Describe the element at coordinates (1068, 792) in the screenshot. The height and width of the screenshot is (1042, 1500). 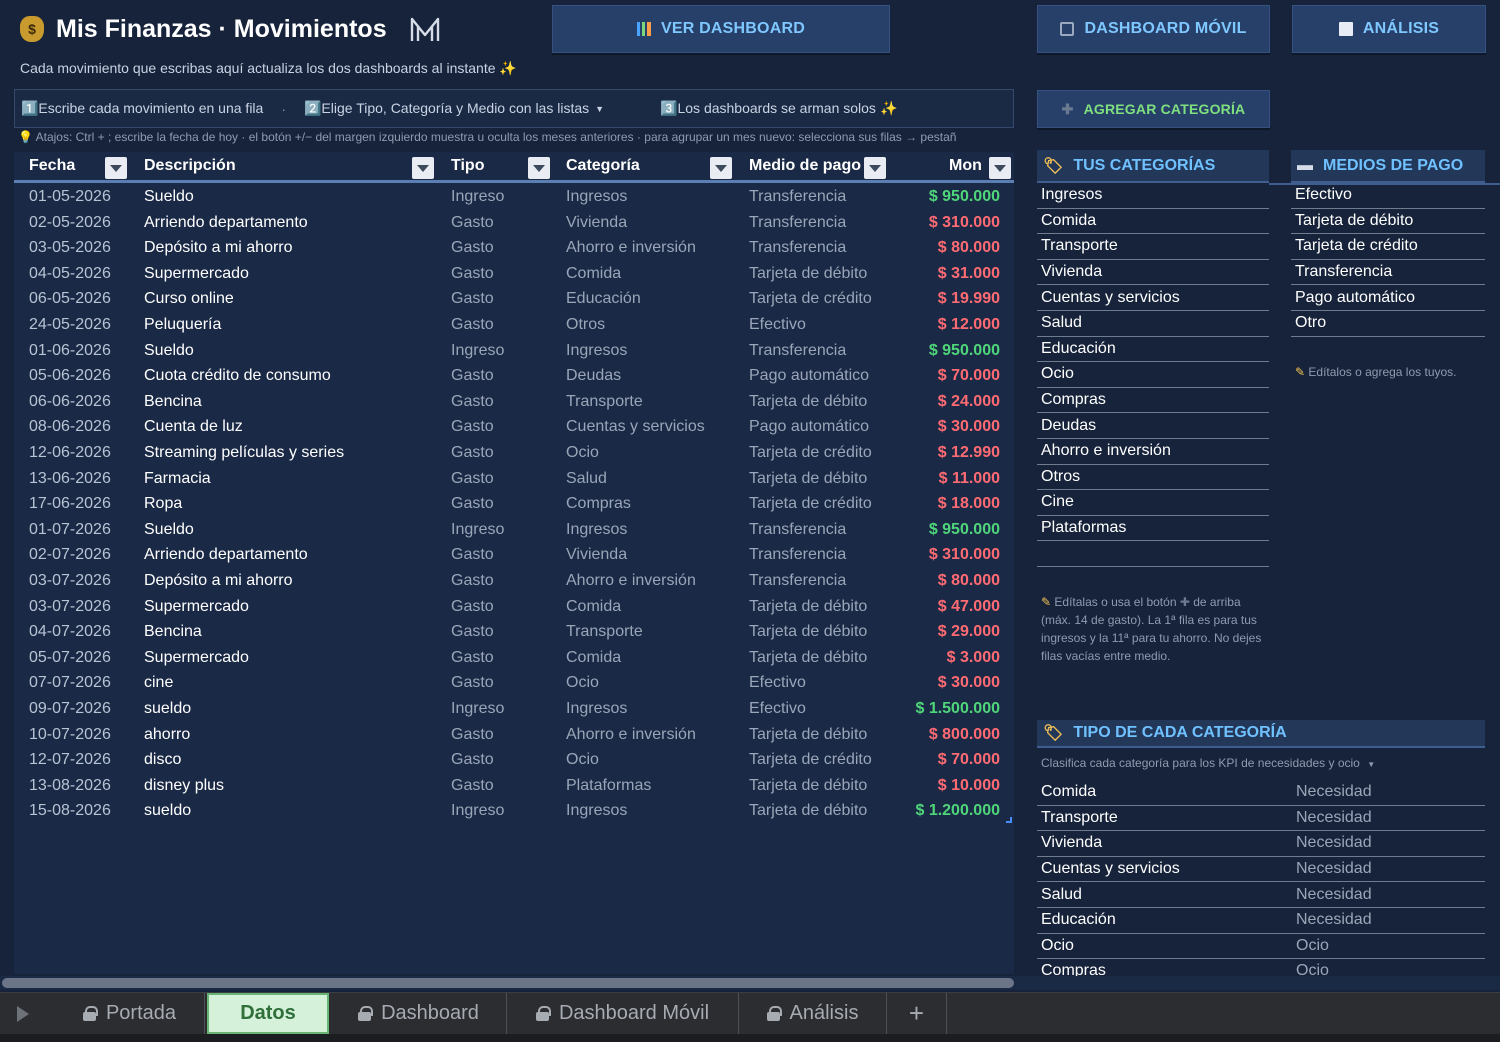
I see `tipo-categoria-name: Comida` at that location.